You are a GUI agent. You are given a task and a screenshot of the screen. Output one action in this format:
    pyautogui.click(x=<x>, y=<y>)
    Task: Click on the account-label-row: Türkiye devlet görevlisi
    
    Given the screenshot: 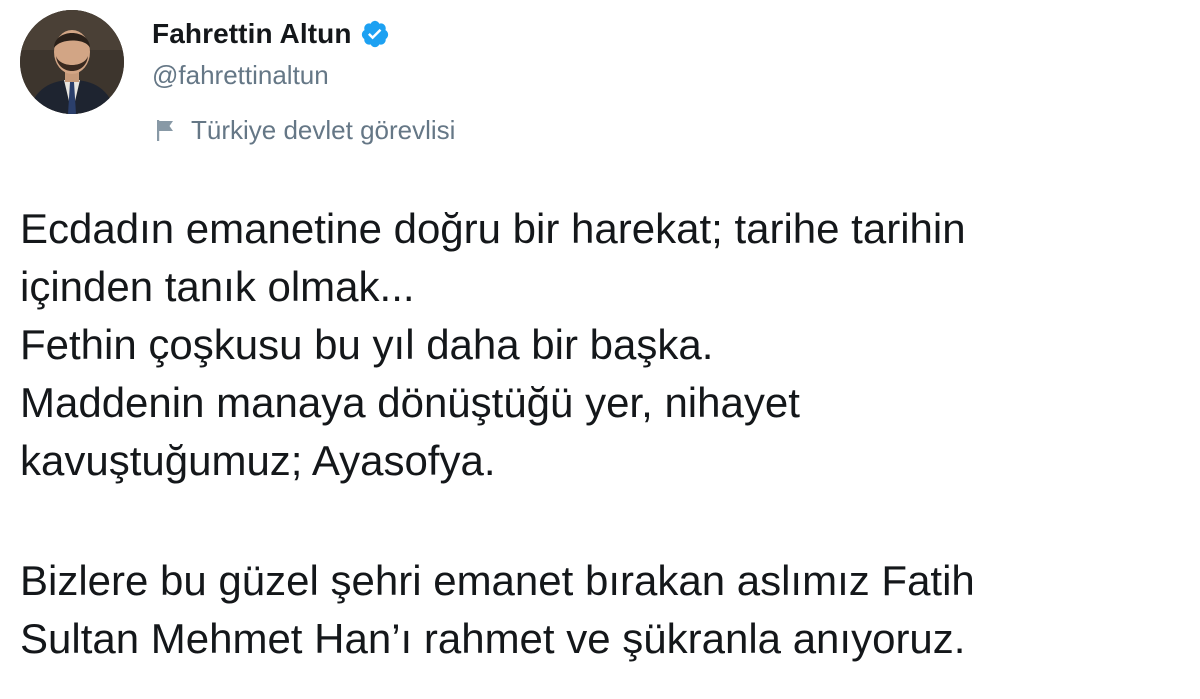 What is the action you would take?
    pyautogui.click(x=305, y=130)
    